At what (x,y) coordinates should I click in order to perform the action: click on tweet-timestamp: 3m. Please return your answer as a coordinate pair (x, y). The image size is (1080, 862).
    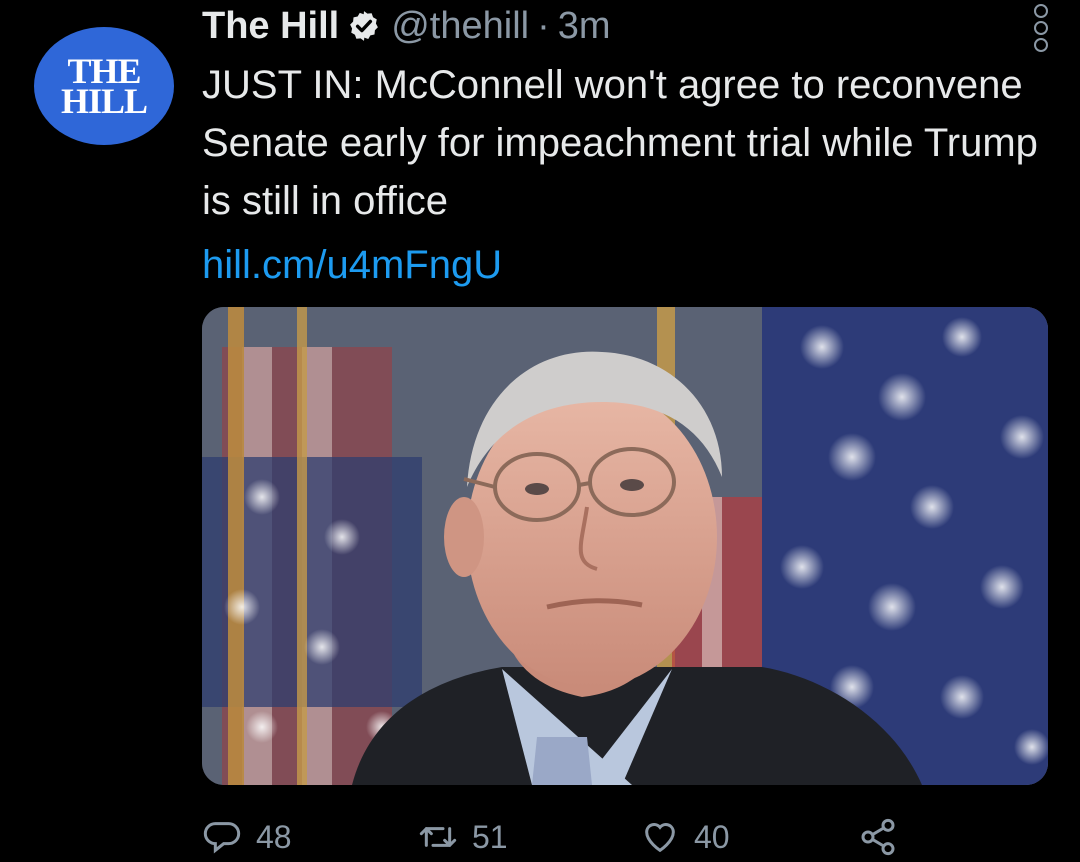
    Looking at the image, I should click on (584, 26).